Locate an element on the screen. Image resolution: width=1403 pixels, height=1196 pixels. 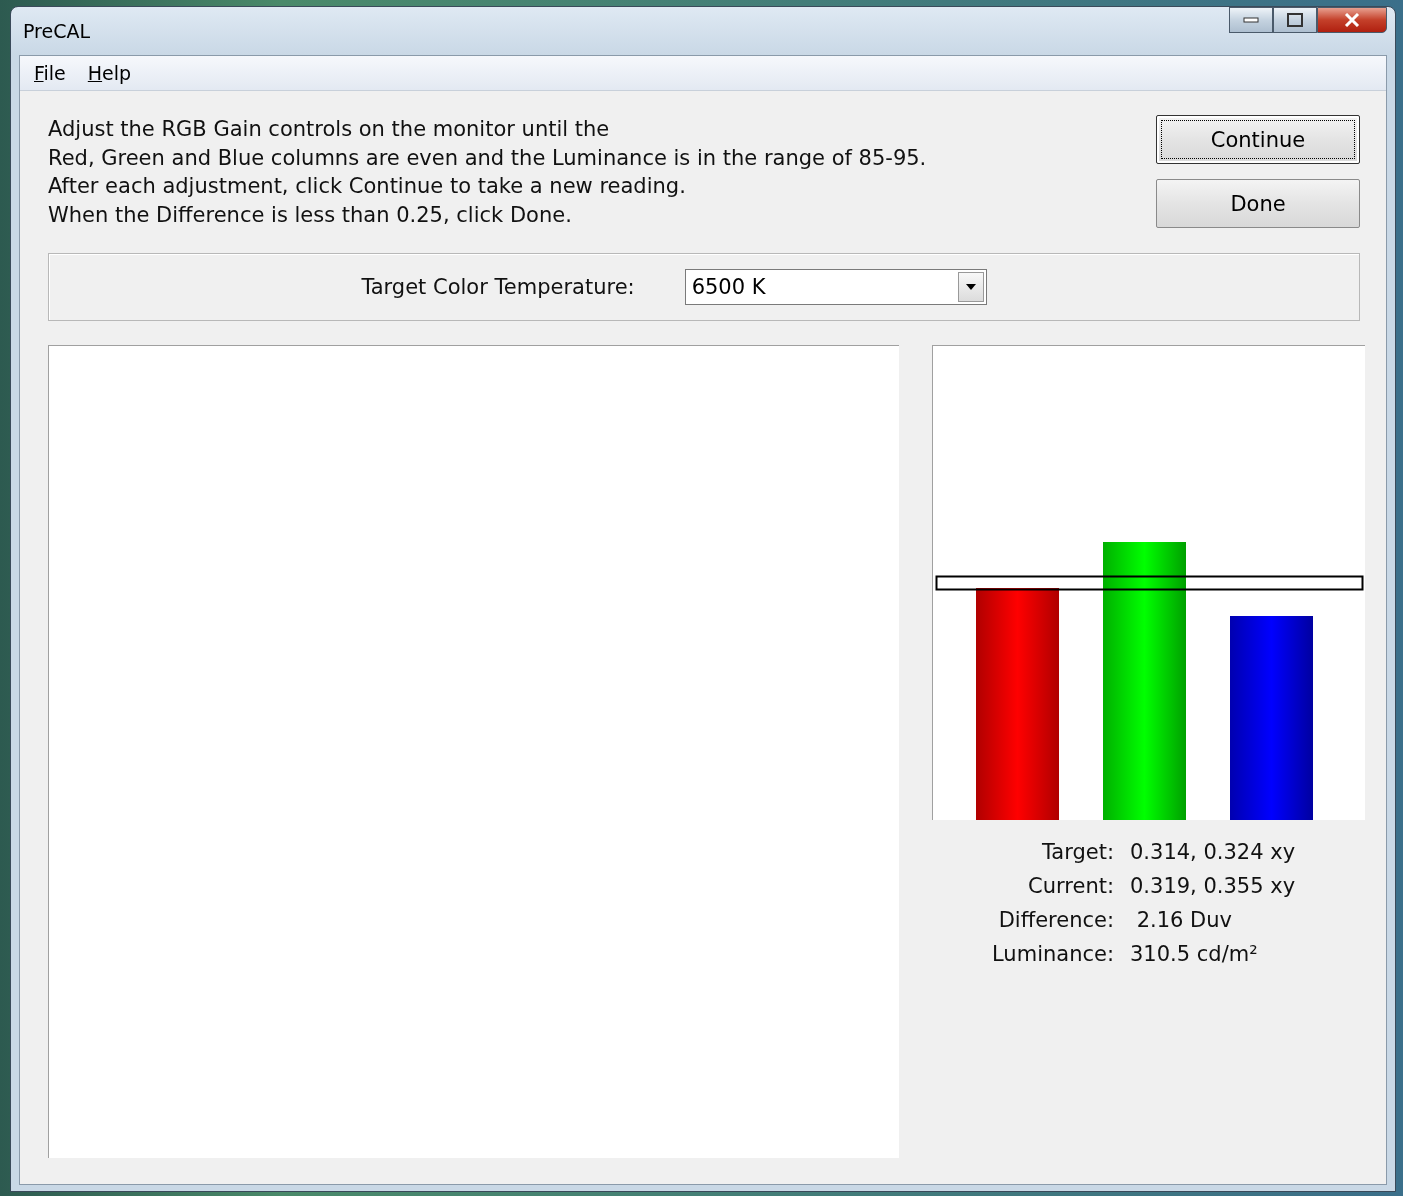
instruction-text: Adjust the RGB Gain controls on the monitor until the is located at coordinates (329, 129).